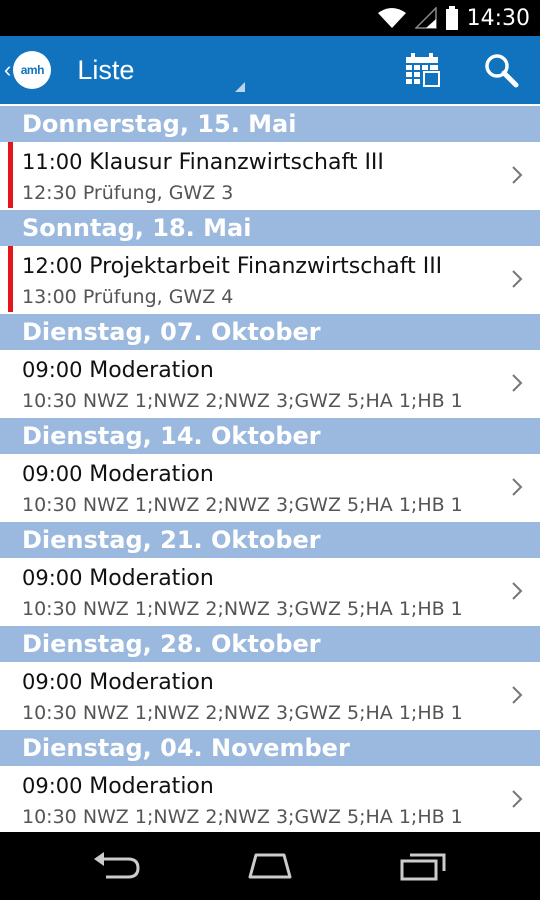 This screenshot has height=900, width=540. What do you see at coordinates (270, 436) in the screenshot?
I see `section-header: Dienstag, 14. Oktober` at bounding box center [270, 436].